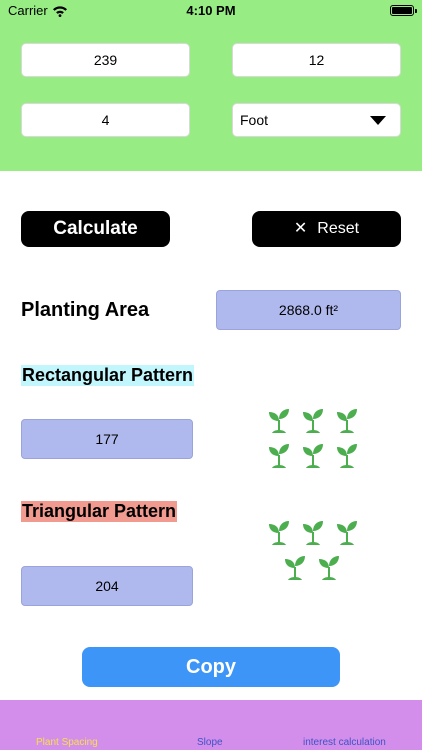 Image resolution: width=422 pixels, height=750 pixels. Describe the element at coordinates (338, 228) in the screenshot. I see `reset-label: Reset` at that location.